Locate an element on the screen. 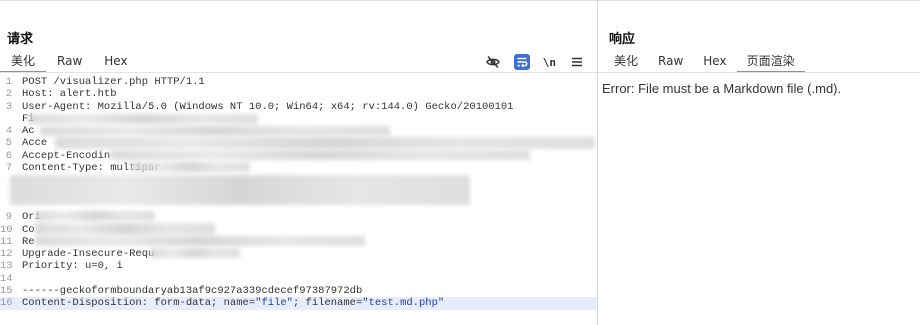  code-line: 1 POST /visualizer.php HTTP/1.1 is located at coordinates (105, 82).